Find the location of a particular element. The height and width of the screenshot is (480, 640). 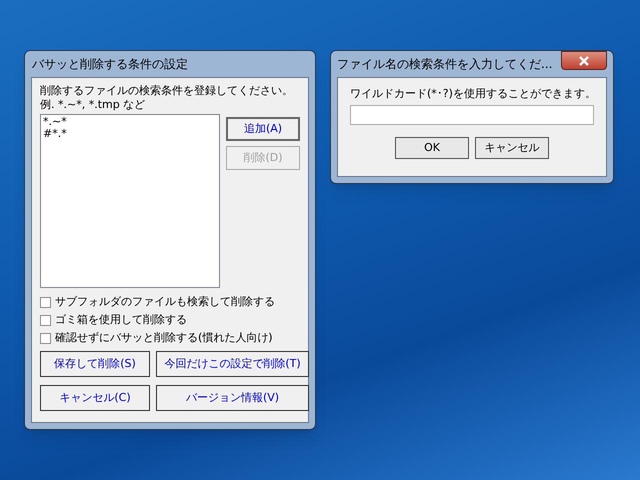

list-item: #*.* is located at coordinates (130, 134).